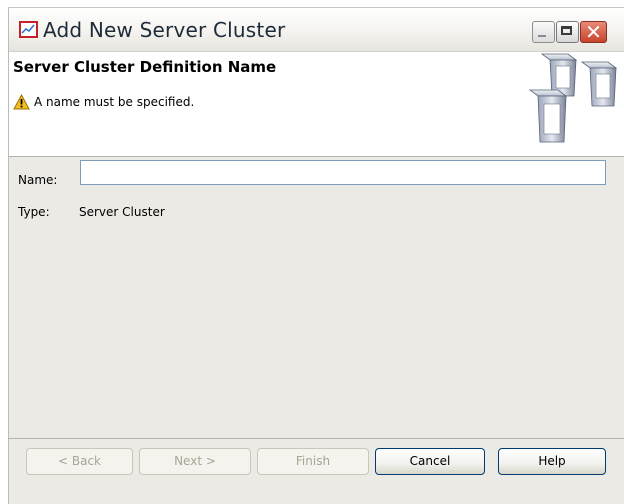 The image size is (624, 504). What do you see at coordinates (145, 67) in the screenshot?
I see `page-title: Server Cluster Definition Name` at bounding box center [145, 67].